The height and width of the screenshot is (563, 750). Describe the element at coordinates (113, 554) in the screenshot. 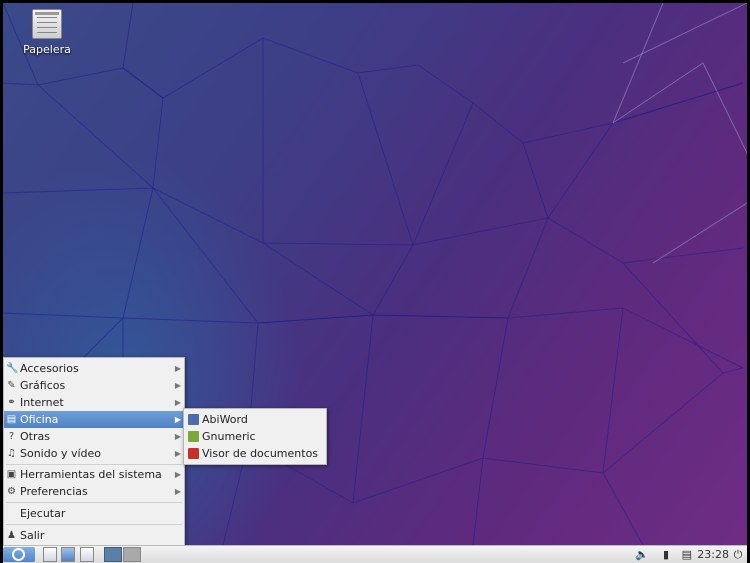

I see `workspace-1-button` at that location.